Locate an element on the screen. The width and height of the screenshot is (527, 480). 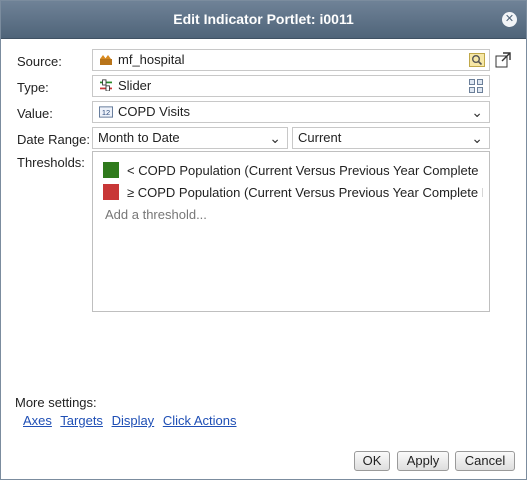
type-label: Type: is located at coordinates (33, 87).